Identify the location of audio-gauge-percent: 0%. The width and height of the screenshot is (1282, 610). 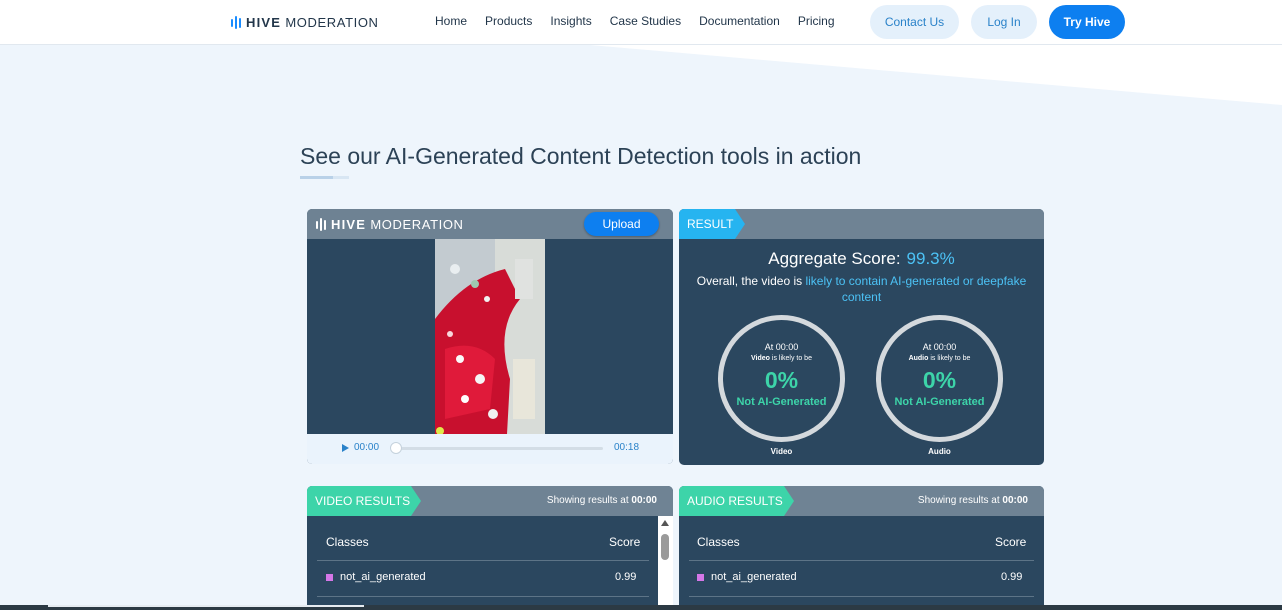
(939, 380).